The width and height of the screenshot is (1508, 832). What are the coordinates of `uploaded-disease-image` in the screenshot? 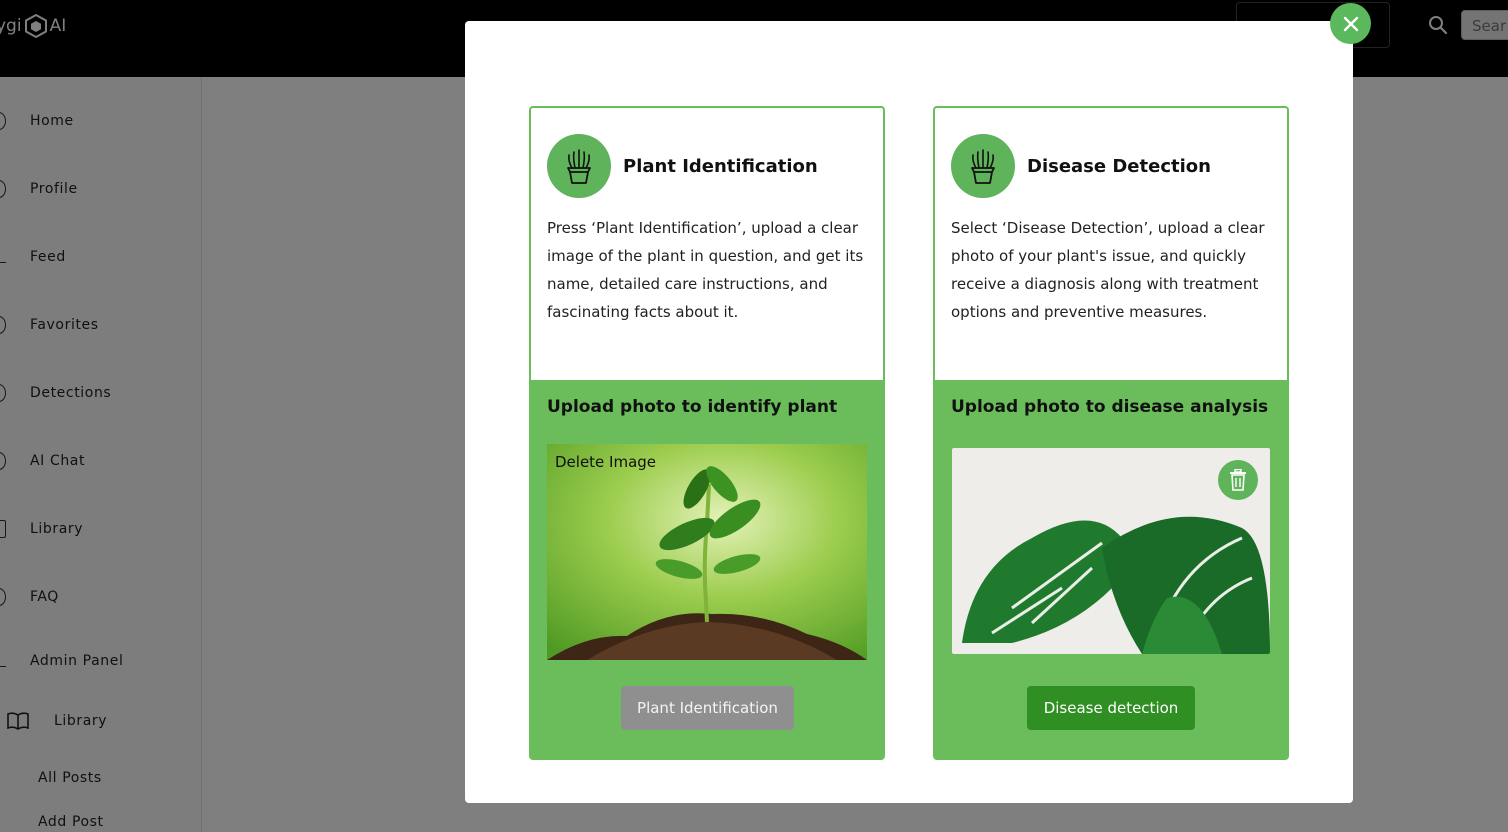 It's located at (1111, 551).